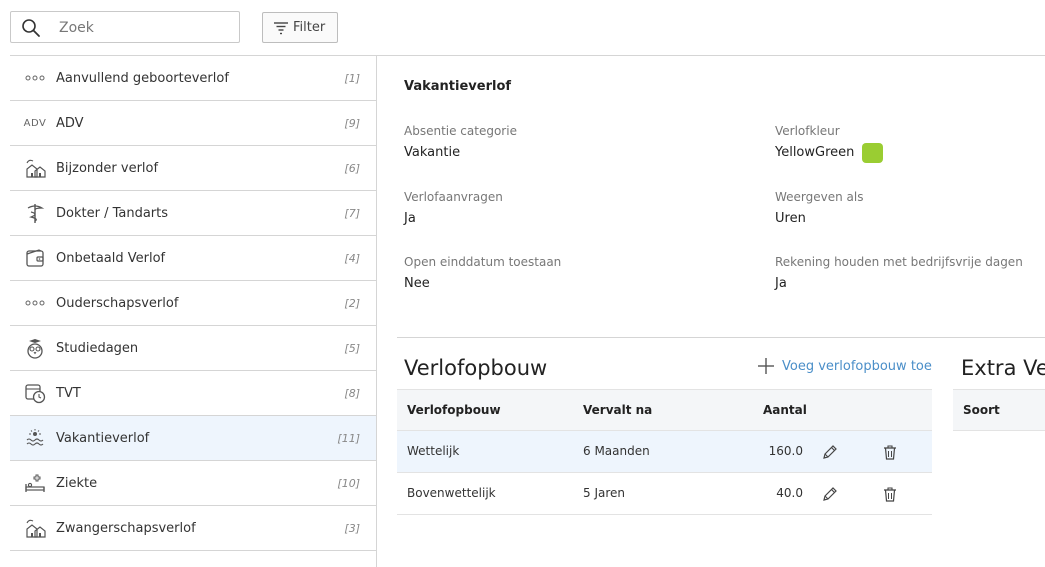 The image size is (1045, 567). What do you see at coordinates (352, 258) in the screenshot?
I see `list-item-count: [4]` at bounding box center [352, 258].